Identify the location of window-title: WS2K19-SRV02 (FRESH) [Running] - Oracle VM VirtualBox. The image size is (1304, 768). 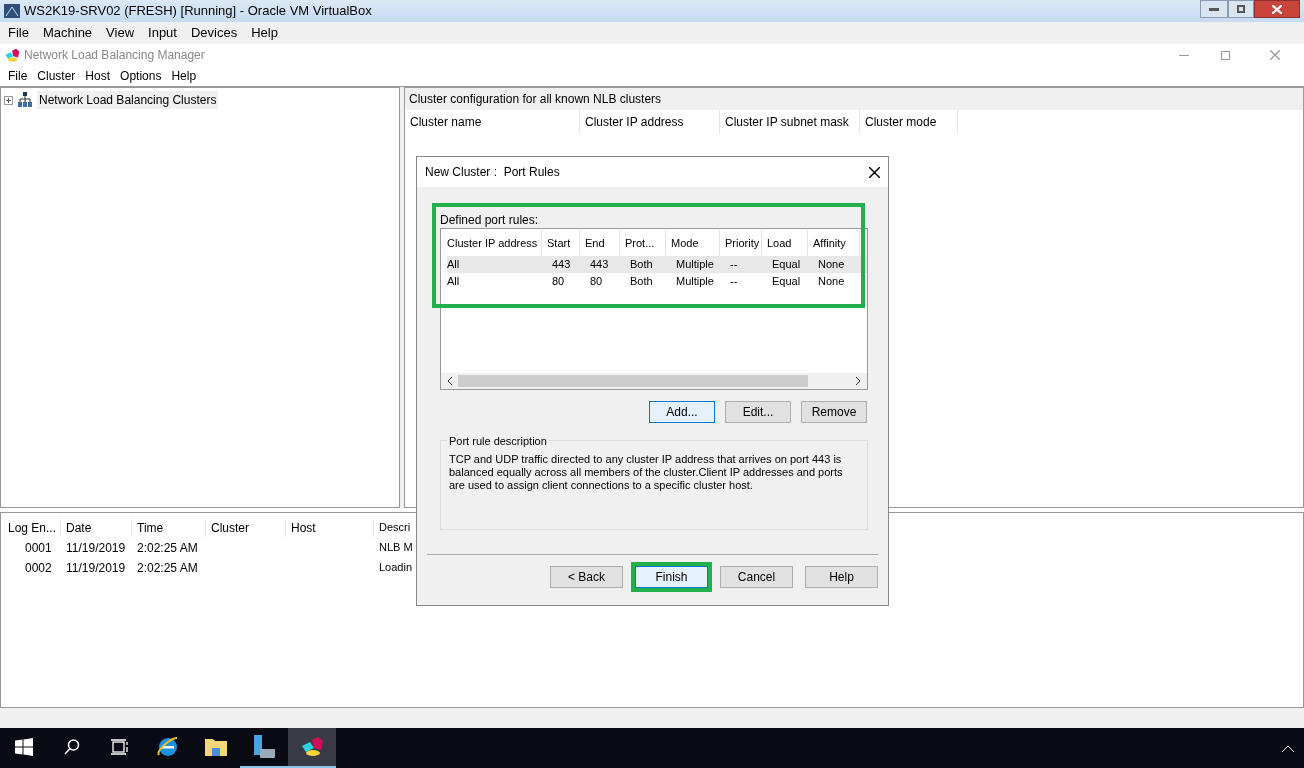
(198, 11).